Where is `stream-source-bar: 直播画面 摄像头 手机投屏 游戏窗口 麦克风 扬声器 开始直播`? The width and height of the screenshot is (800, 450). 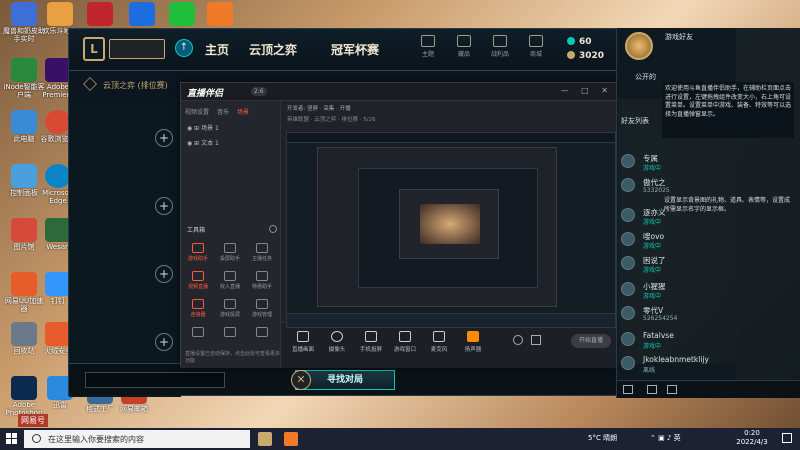
stream-source-bar: 直播画面 摄像头 手机投屏 游戏窗口 麦克风 扬声器 开始直播 is located at coordinates (450, 345).